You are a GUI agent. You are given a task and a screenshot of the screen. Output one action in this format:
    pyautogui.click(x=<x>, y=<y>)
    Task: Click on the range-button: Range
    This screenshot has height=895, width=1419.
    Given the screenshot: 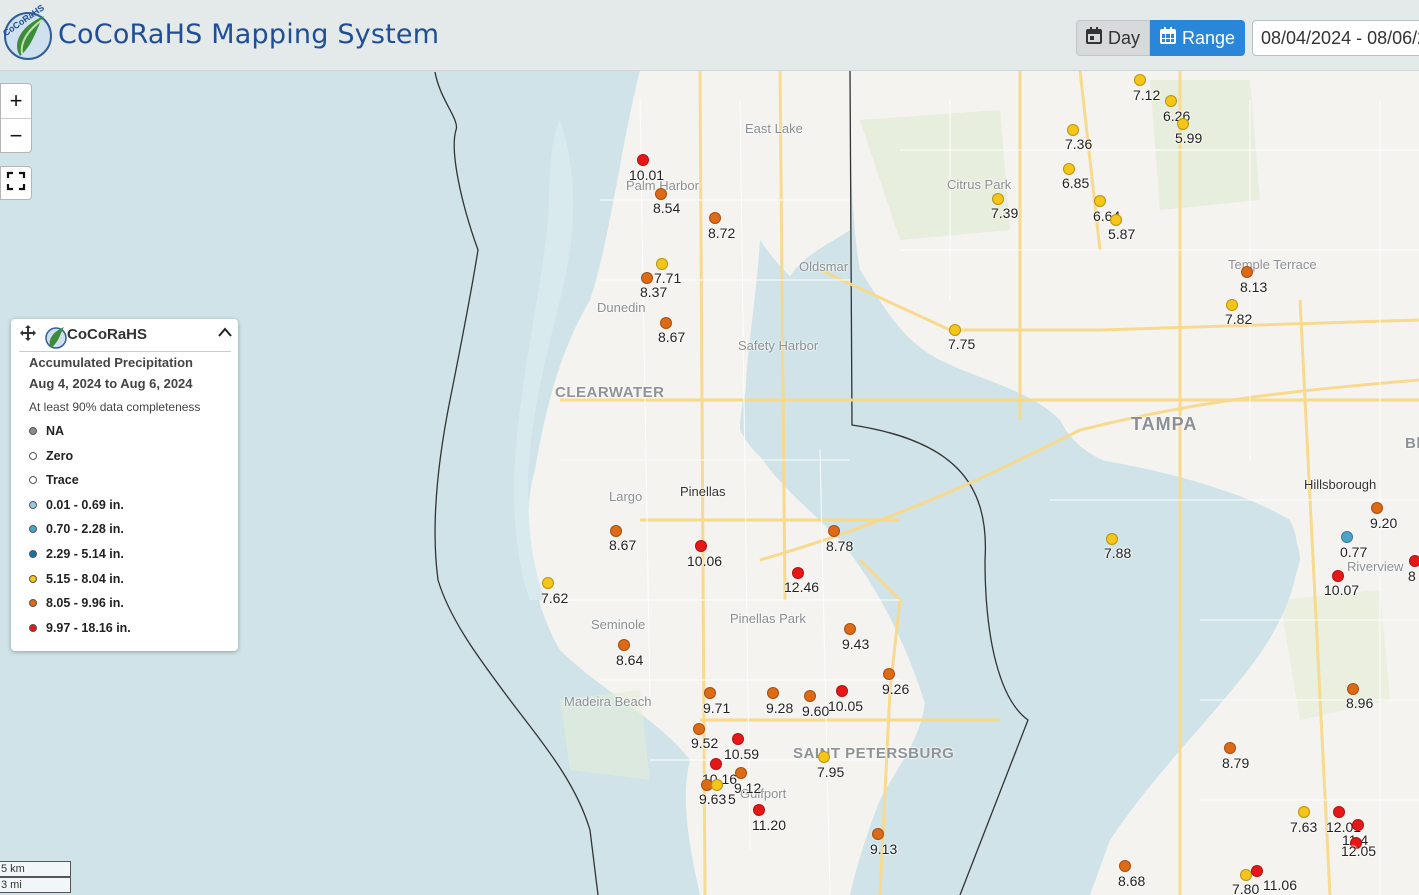 What is the action you would take?
    pyautogui.click(x=1197, y=38)
    